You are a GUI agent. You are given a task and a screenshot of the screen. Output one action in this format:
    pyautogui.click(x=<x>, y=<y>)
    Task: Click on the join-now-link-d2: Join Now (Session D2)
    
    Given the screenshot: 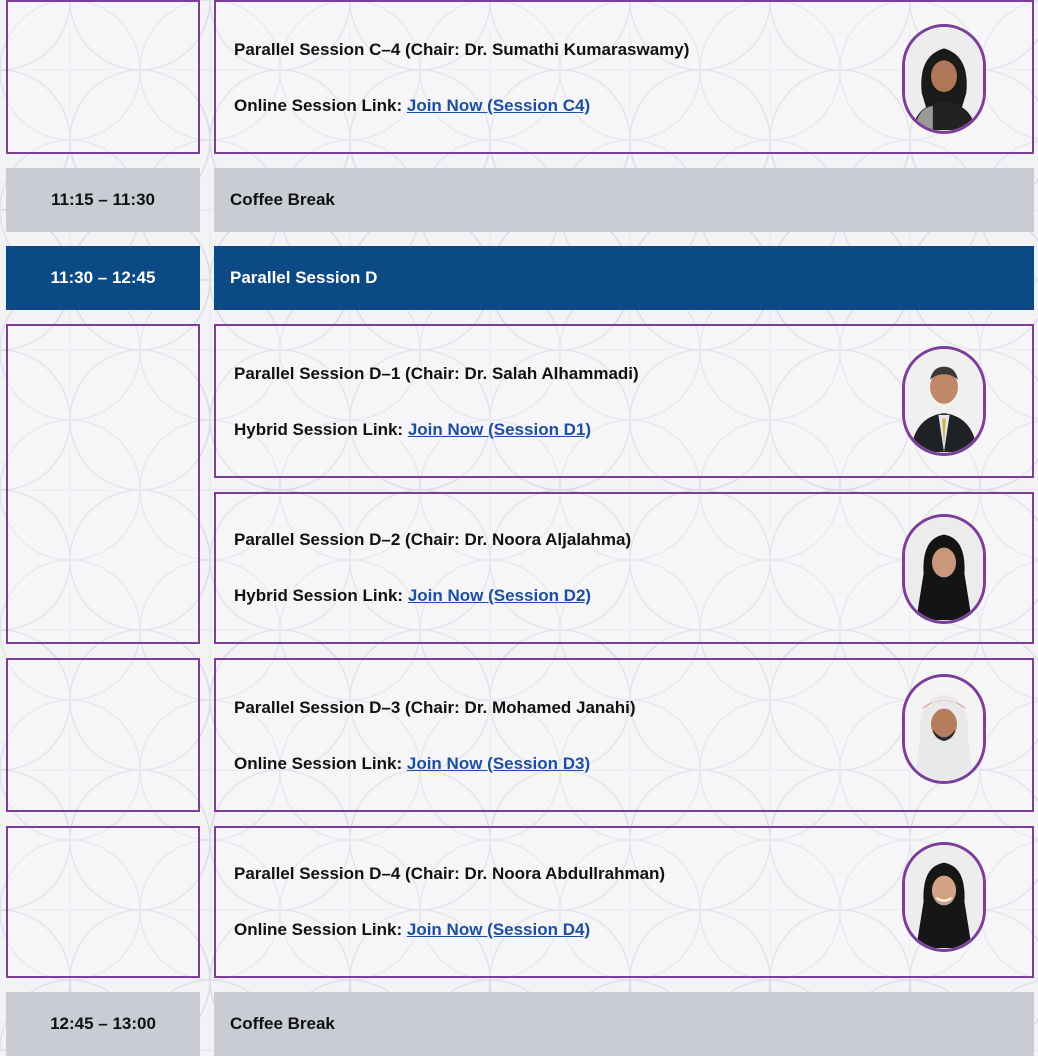 What is the action you would take?
    pyautogui.click(x=499, y=595)
    